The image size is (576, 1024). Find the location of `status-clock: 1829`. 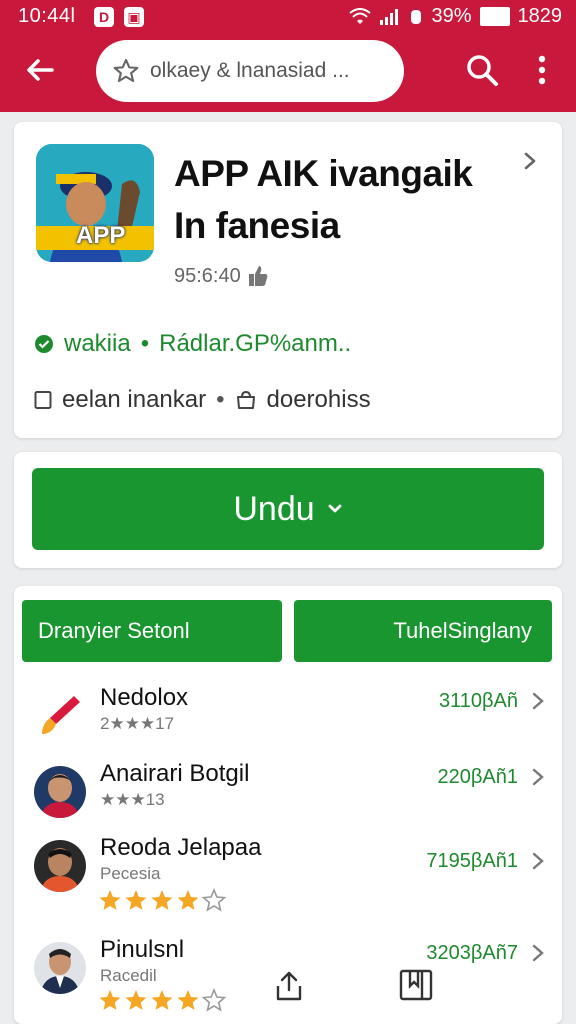

status-clock: 1829 is located at coordinates (540, 16).